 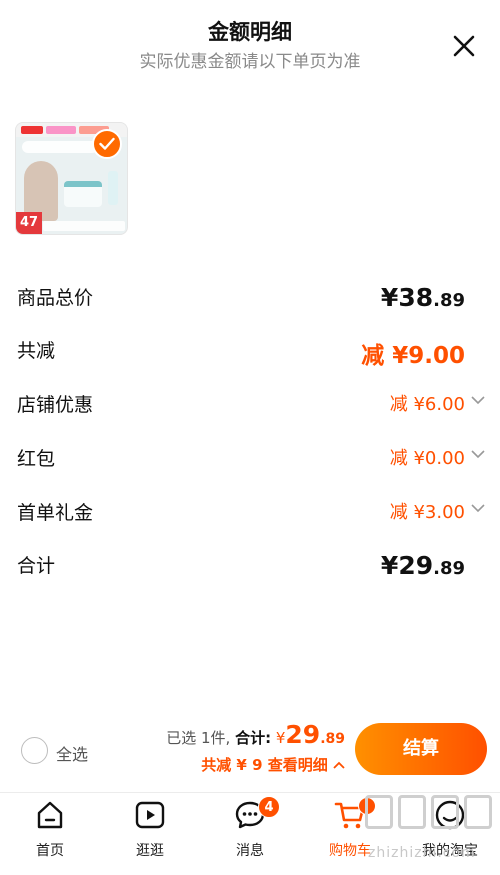 I want to click on discount-summary: 共减 ¥ 9, so click(x=232, y=765).